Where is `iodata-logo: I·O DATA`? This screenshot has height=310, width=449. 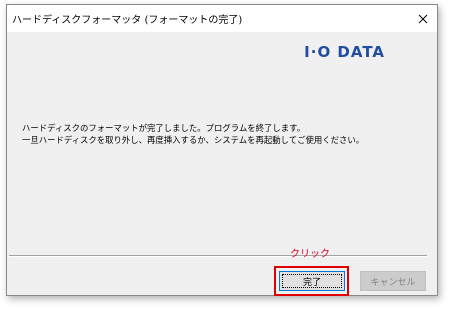 iodata-logo: I·O DATA is located at coordinates (344, 52).